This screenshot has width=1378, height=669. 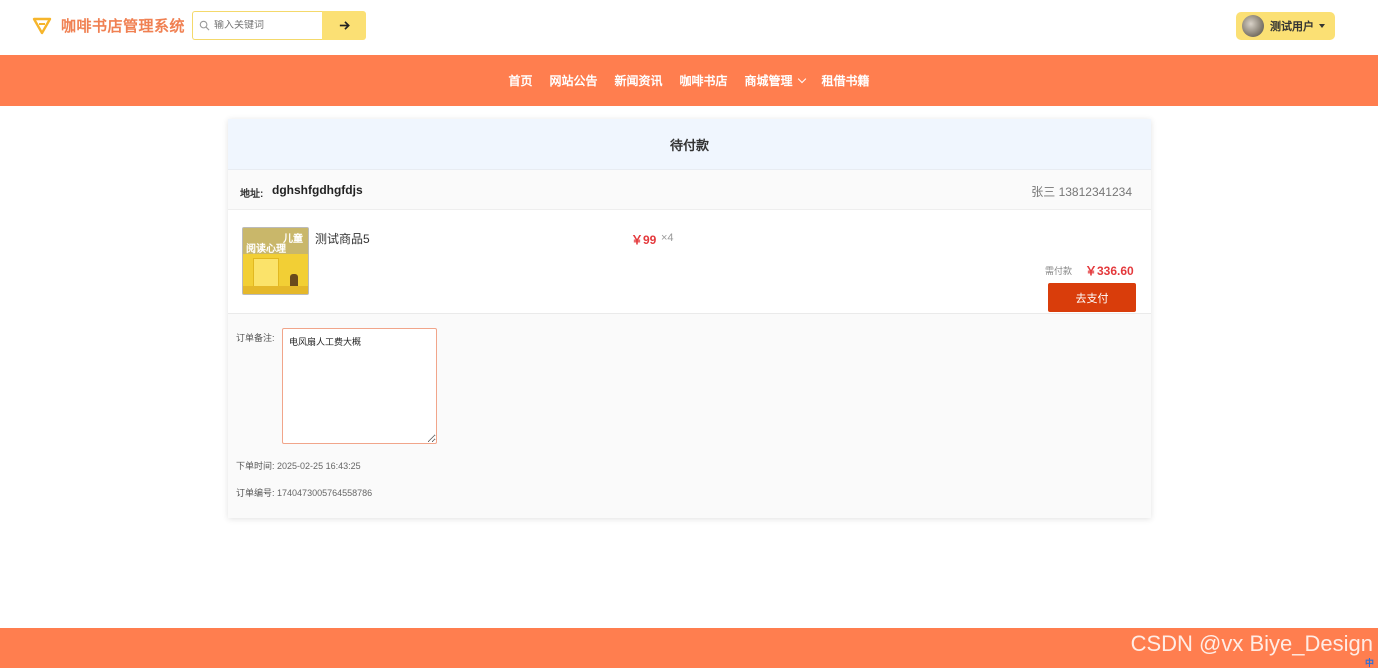 What do you see at coordinates (293, 237) in the screenshot?
I see `book-cover-title-line1: 儿童` at bounding box center [293, 237].